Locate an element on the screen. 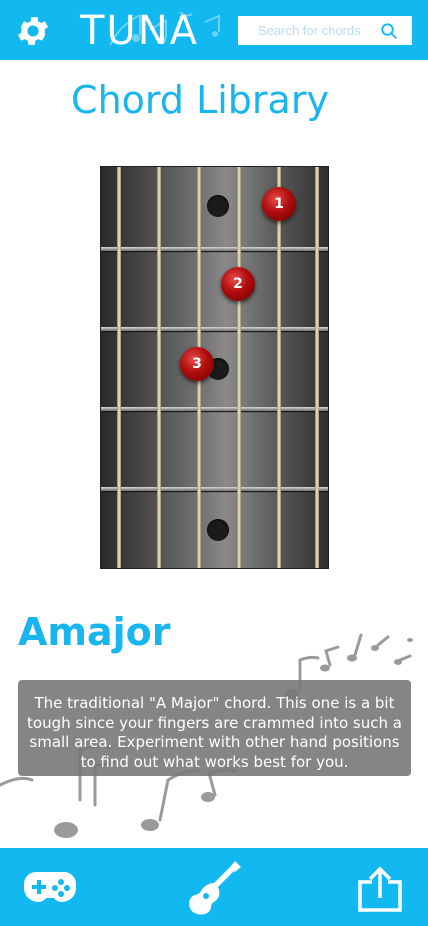 This screenshot has width=428, height=926. top-app-bar: TUNA is located at coordinates (214, 30).